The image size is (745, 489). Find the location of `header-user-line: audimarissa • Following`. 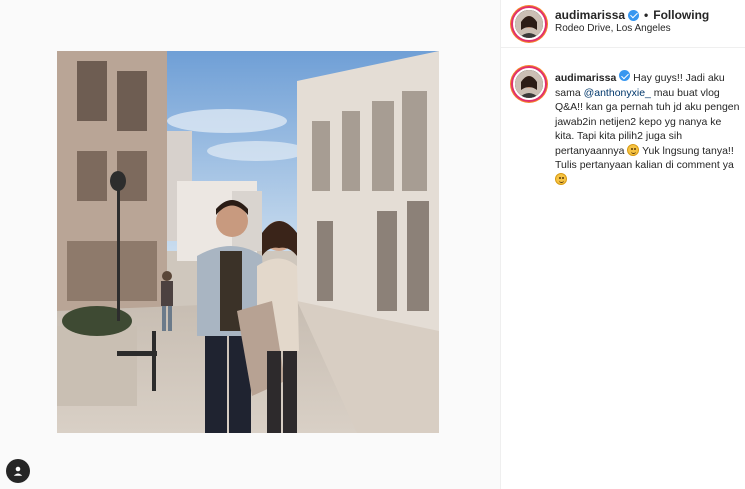

header-user-line: audimarissa • Following is located at coordinates (632, 15).